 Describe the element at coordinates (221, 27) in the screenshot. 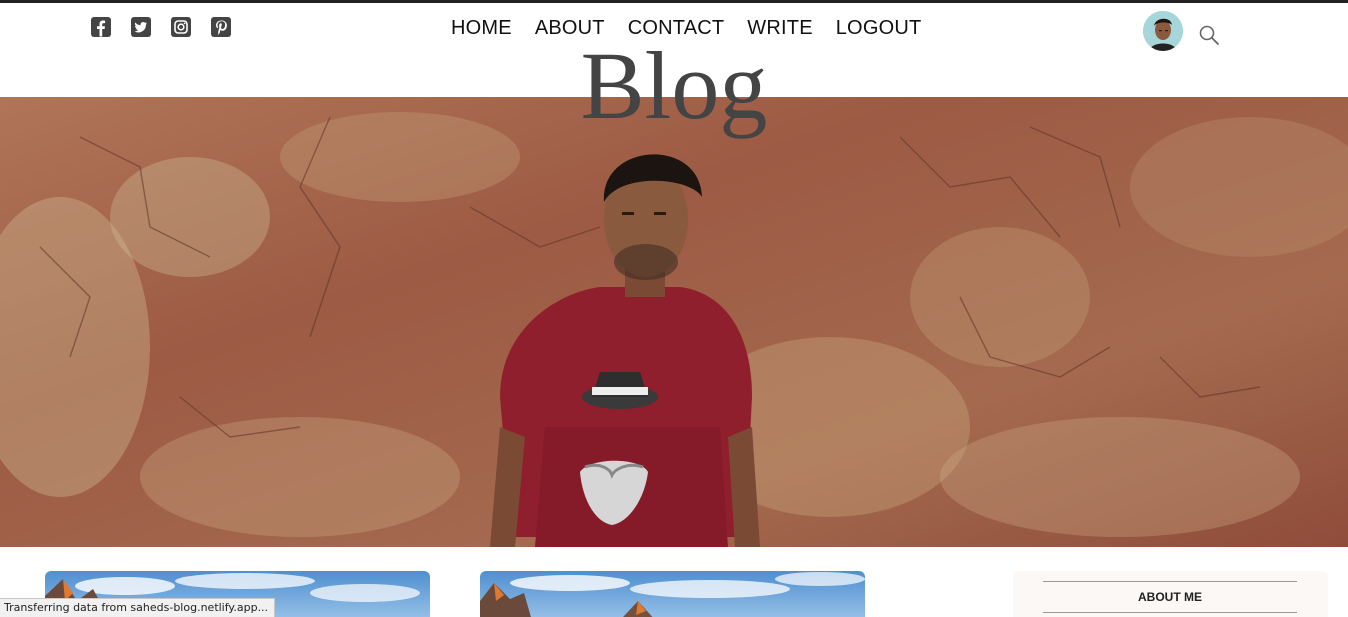

I see `pinterest-icon` at that location.